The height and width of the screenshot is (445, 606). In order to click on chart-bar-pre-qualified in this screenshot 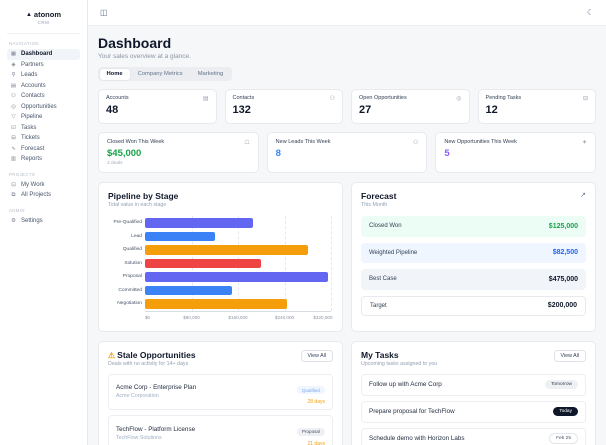, I will do `click(199, 223)`.